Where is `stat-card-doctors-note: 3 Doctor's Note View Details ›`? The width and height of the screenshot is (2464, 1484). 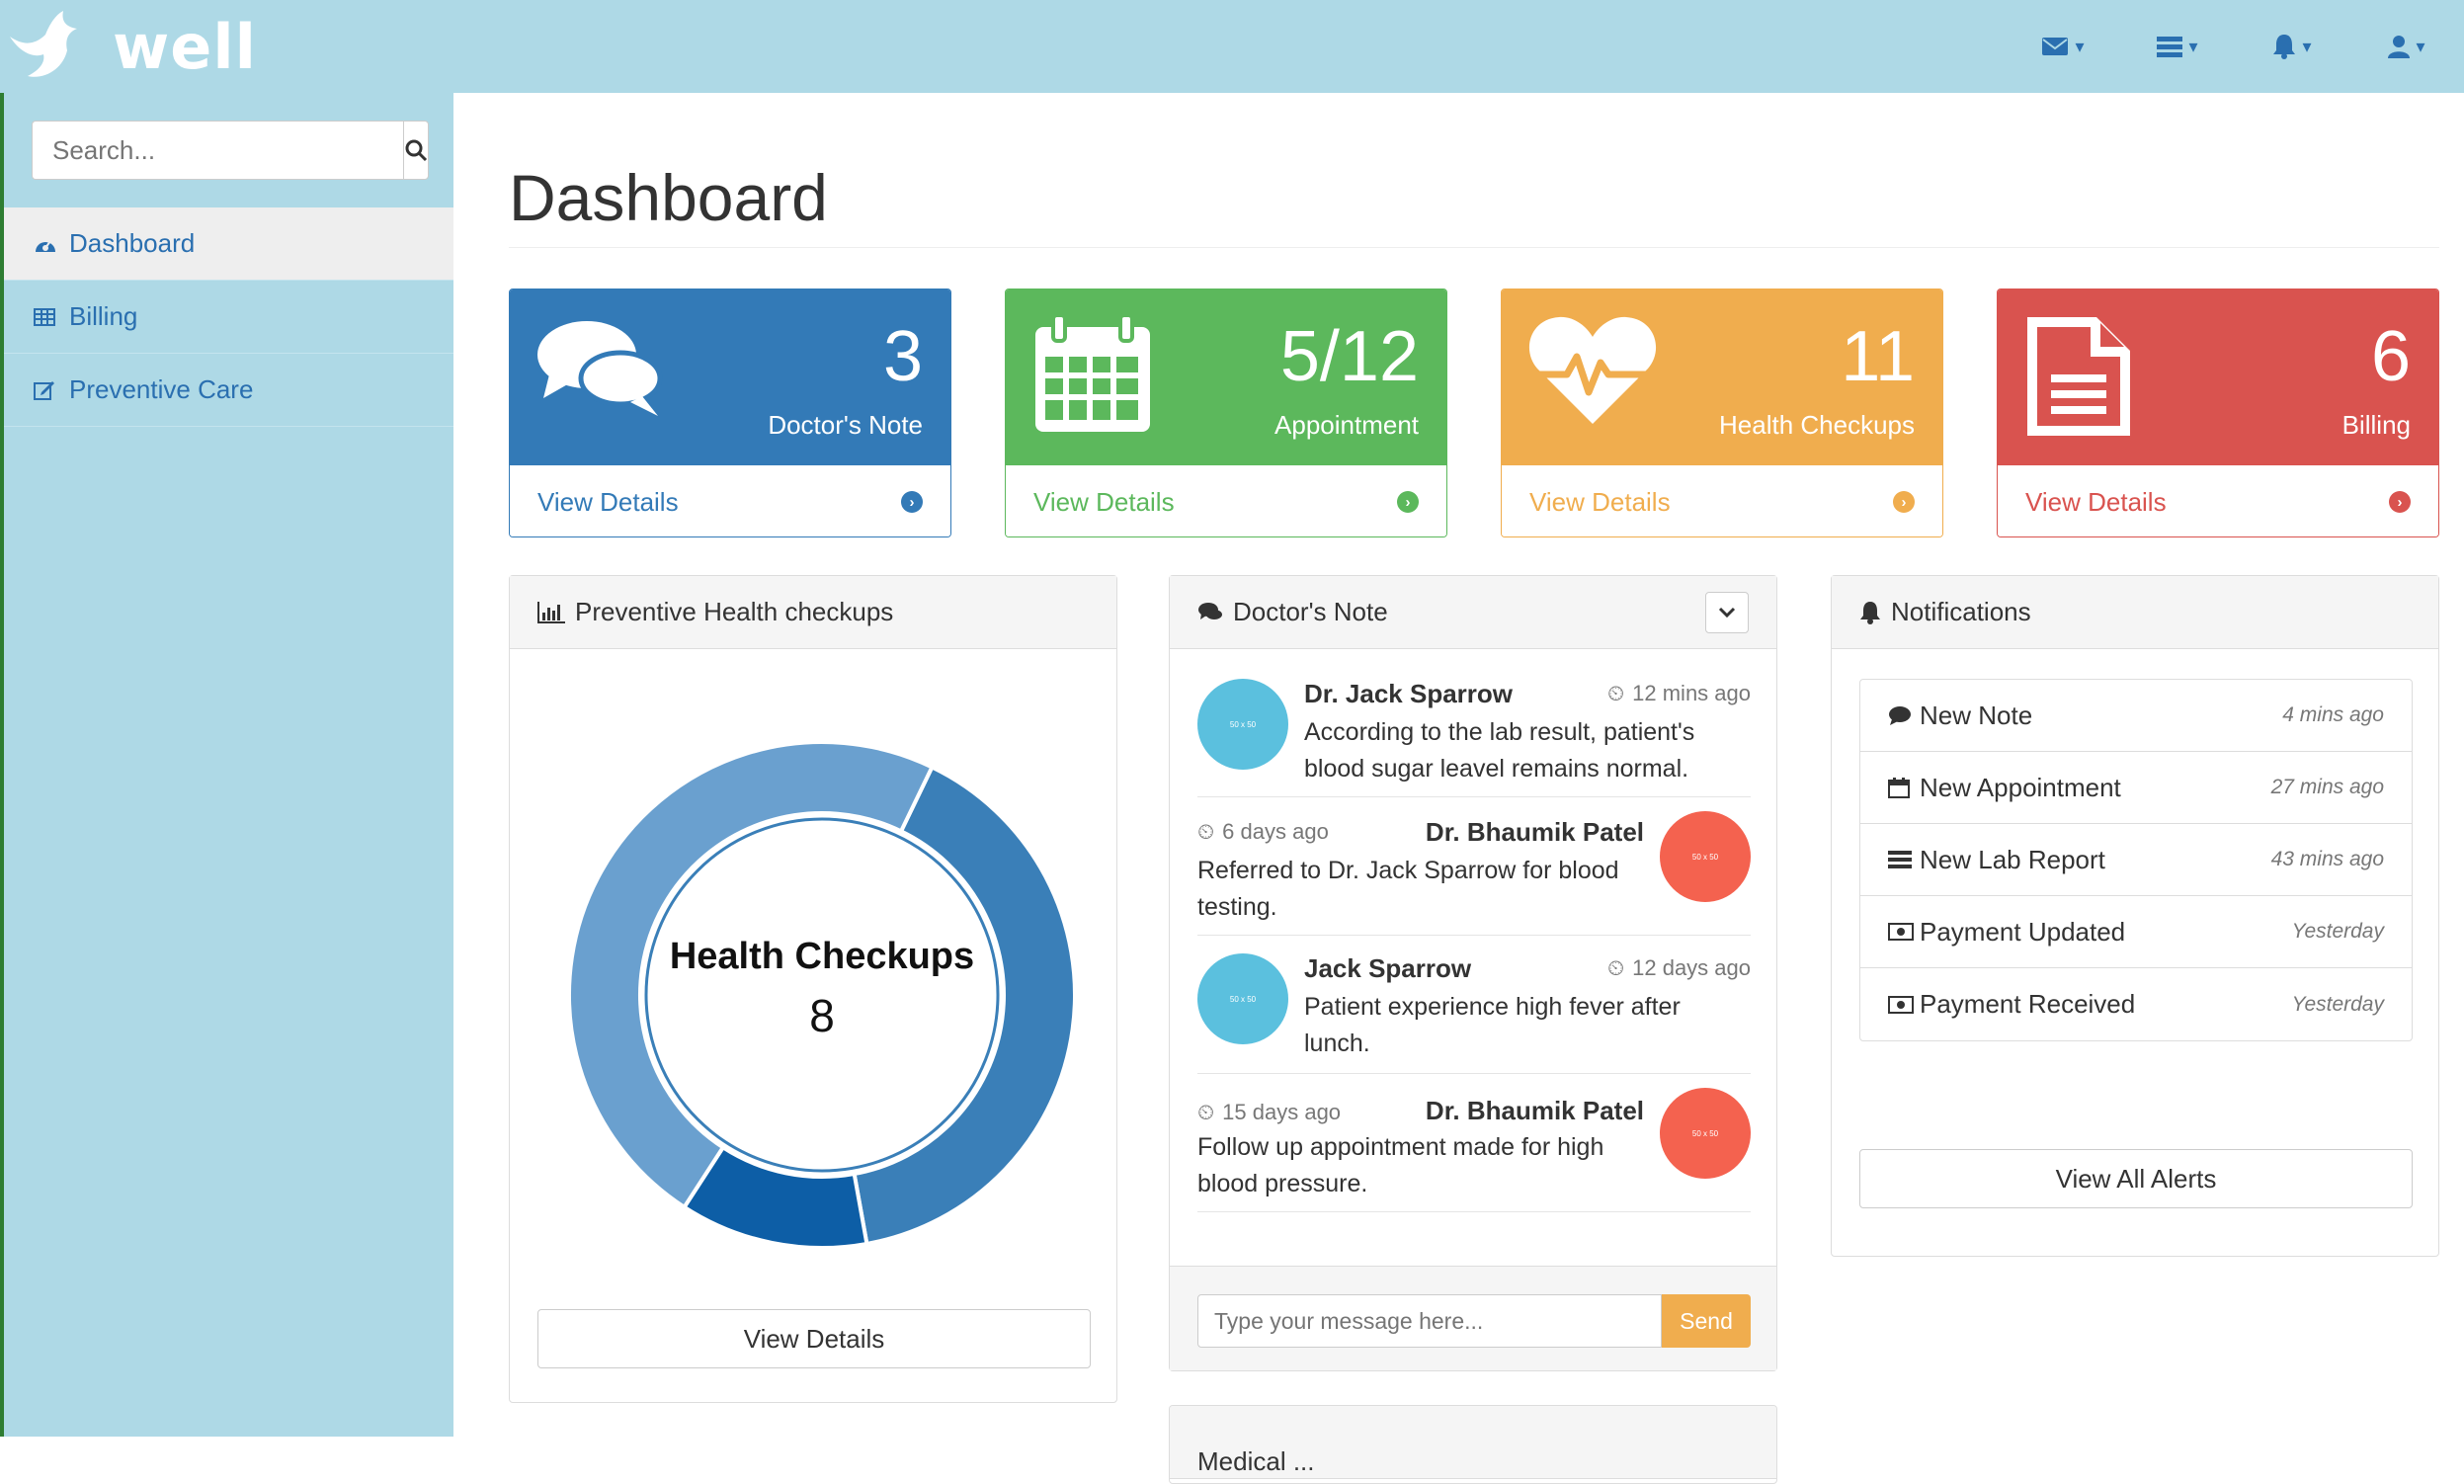 stat-card-doctors-note: 3 Doctor's Note View Details › is located at coordinates (730, 413).